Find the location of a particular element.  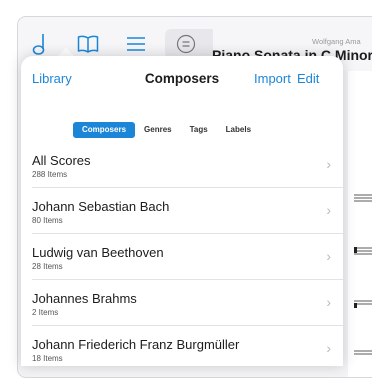

row-count: 80 Items is located at coordinates (47, 220).